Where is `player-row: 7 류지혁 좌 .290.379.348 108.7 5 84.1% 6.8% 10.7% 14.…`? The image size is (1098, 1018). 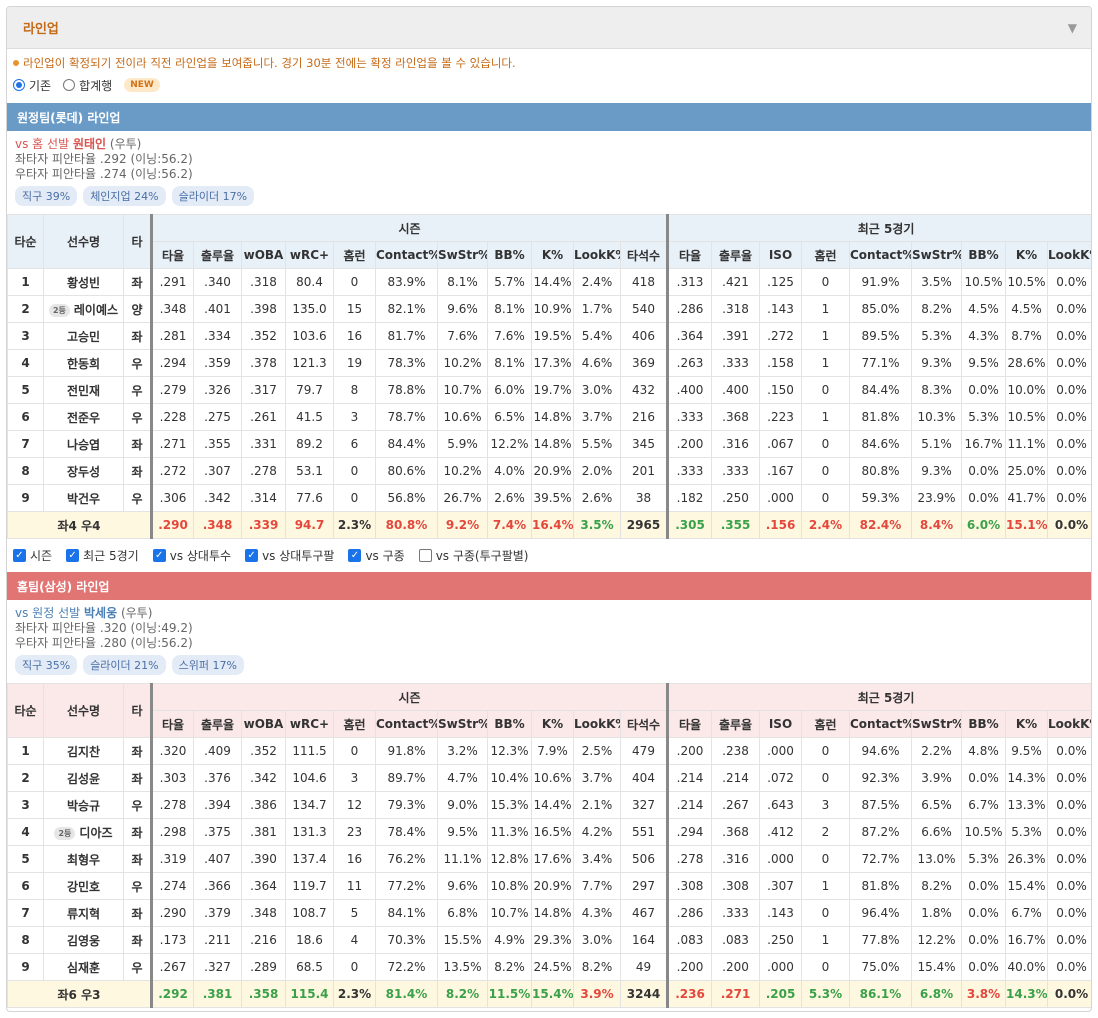 player-row: 7 류지혁 좌 .290.379.348 108.7 5 84.1% 6.8% 10.7% 14.… is located at coordinates (549, 913).